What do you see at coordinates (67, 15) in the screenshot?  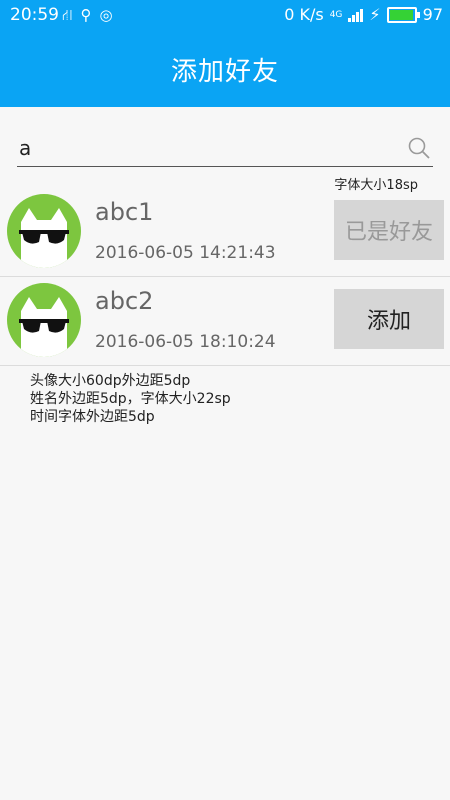 I see `share-icon: ⛙` at bounding box center [67, 15].